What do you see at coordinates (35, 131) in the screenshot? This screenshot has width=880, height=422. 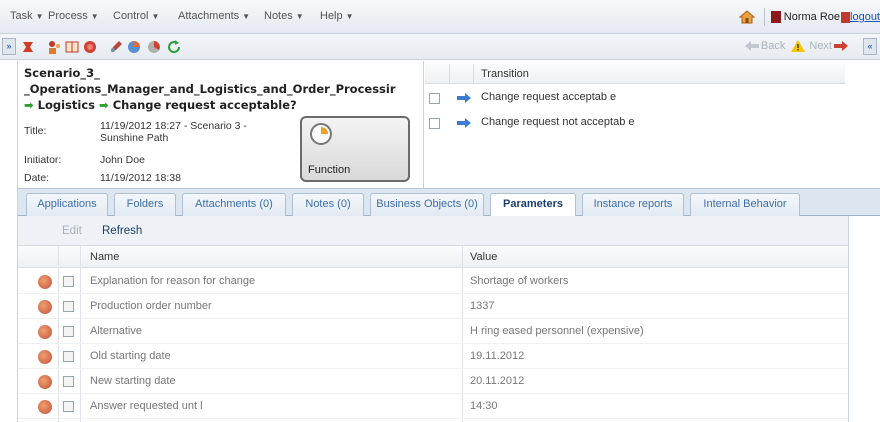 I see `title-label: Title:` at bounding box center [35, 131].